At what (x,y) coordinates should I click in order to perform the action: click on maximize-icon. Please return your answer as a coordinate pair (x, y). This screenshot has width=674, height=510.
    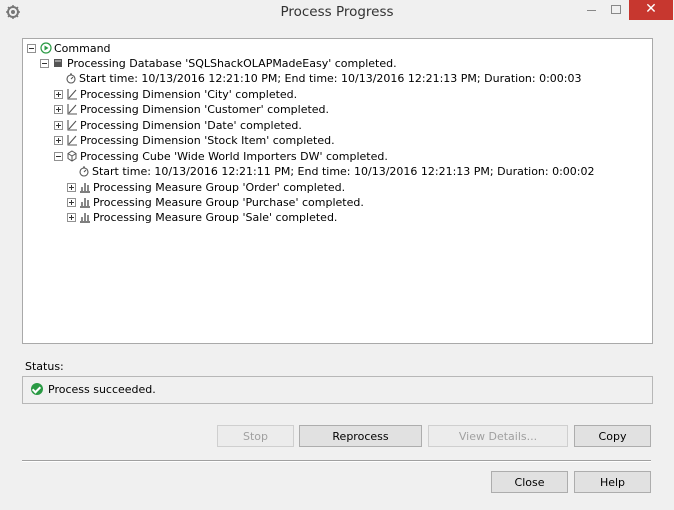
    Looking at the image, I should click on (616, 9).